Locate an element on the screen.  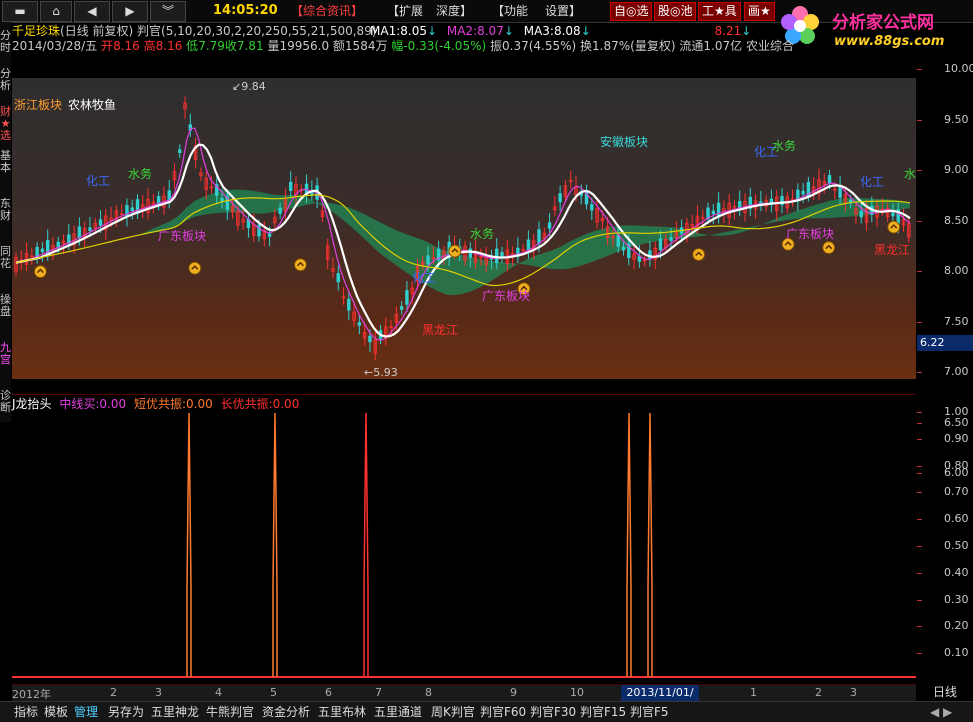
sector-annotation: 水 is located at coordinates (910, 174).